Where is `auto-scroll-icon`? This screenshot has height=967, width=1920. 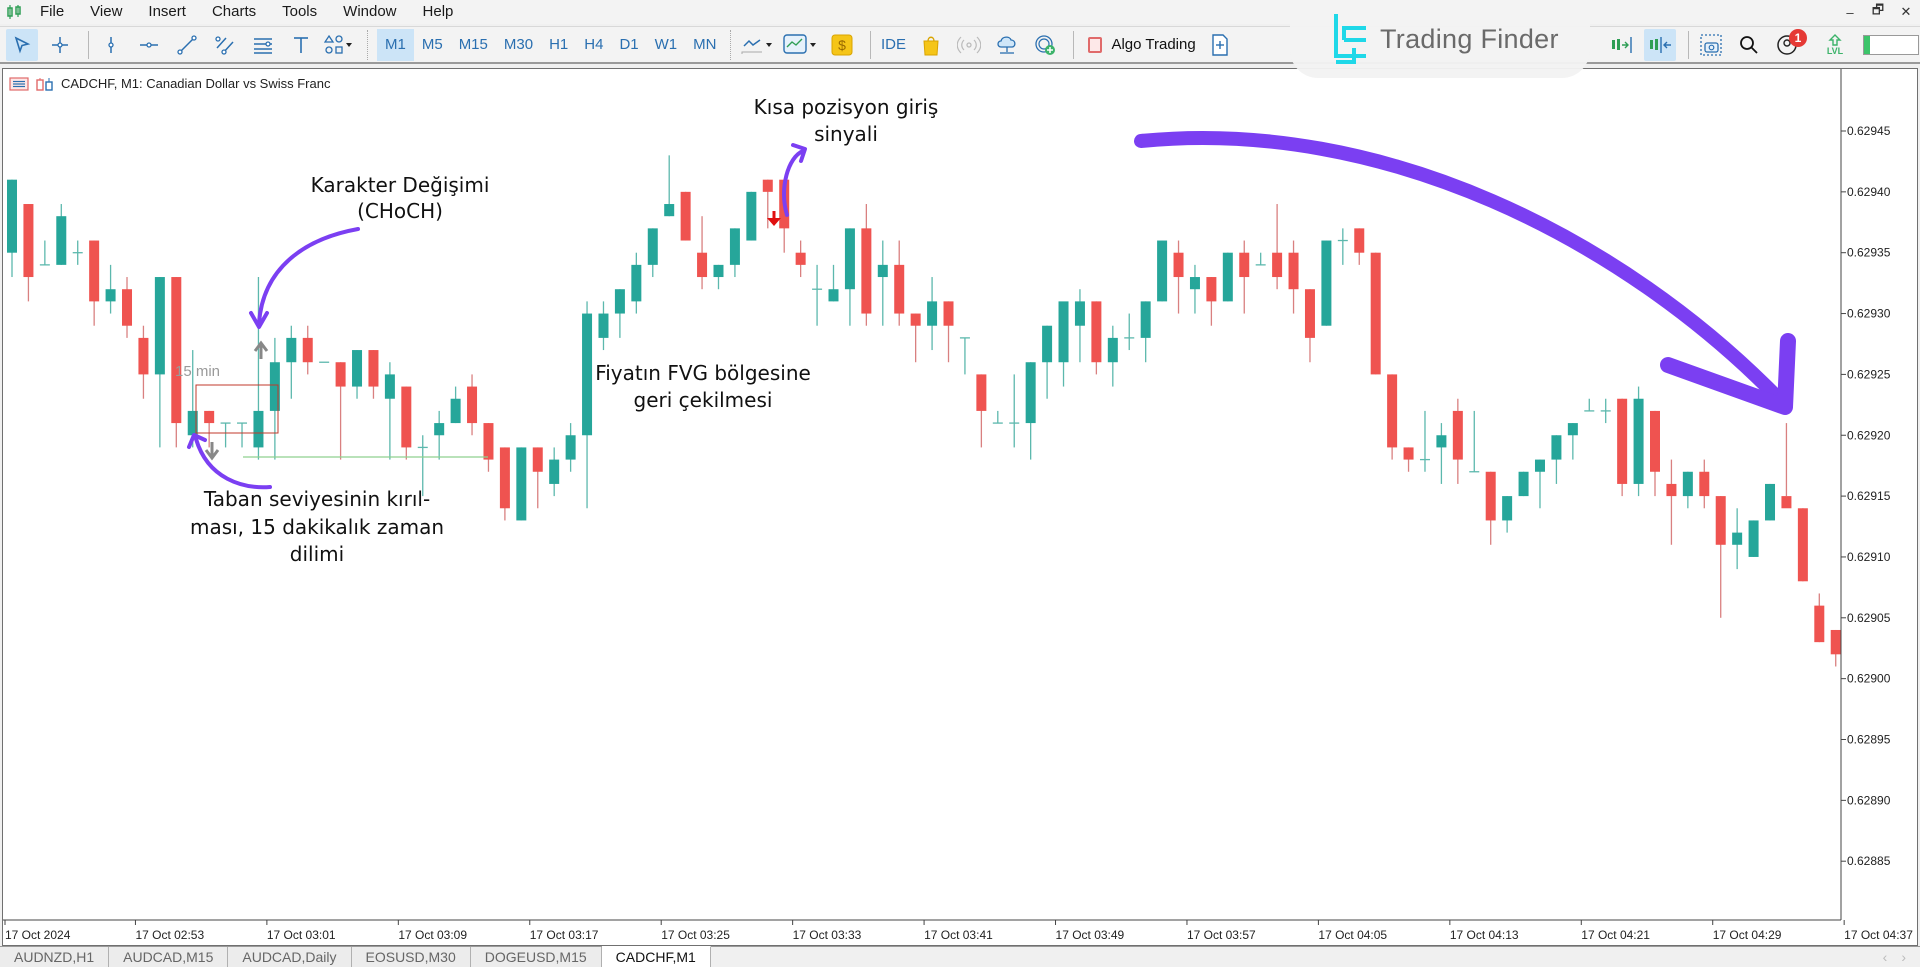
auto-scroll-icon is located at coordinates (1660, 45).